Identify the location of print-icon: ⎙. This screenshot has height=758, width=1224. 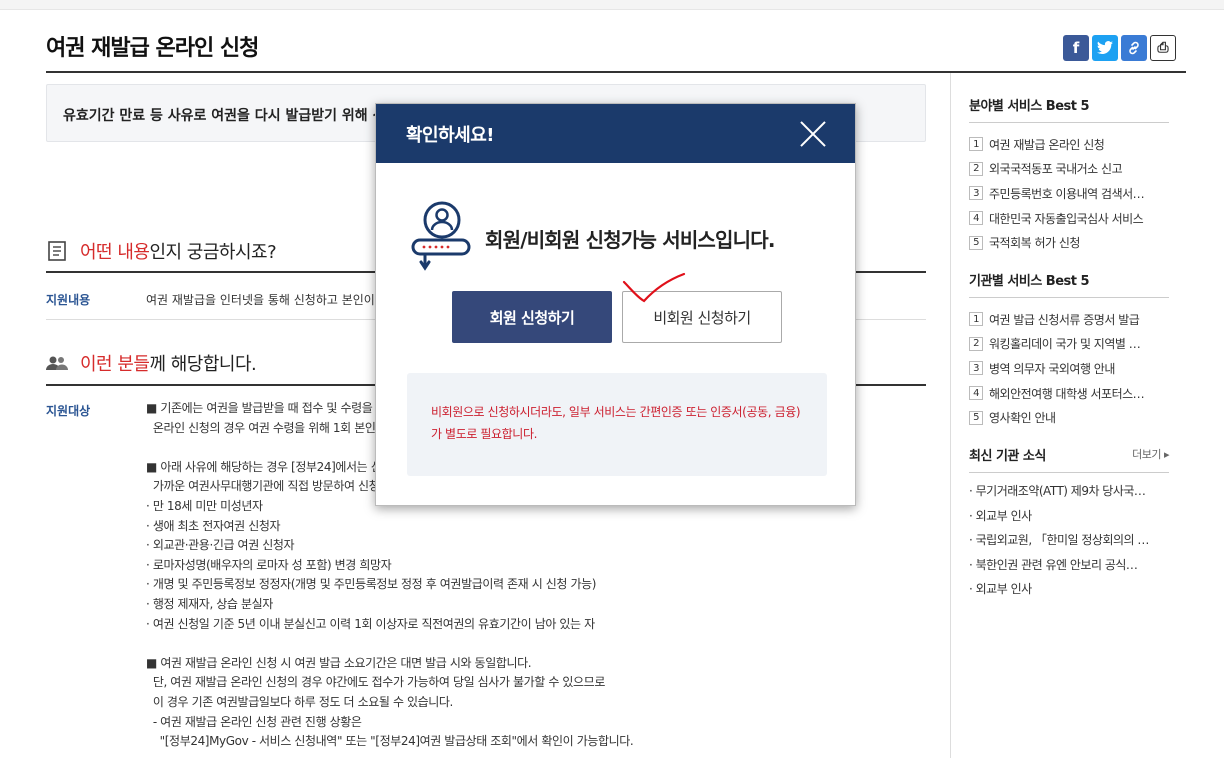
(1163, 48).